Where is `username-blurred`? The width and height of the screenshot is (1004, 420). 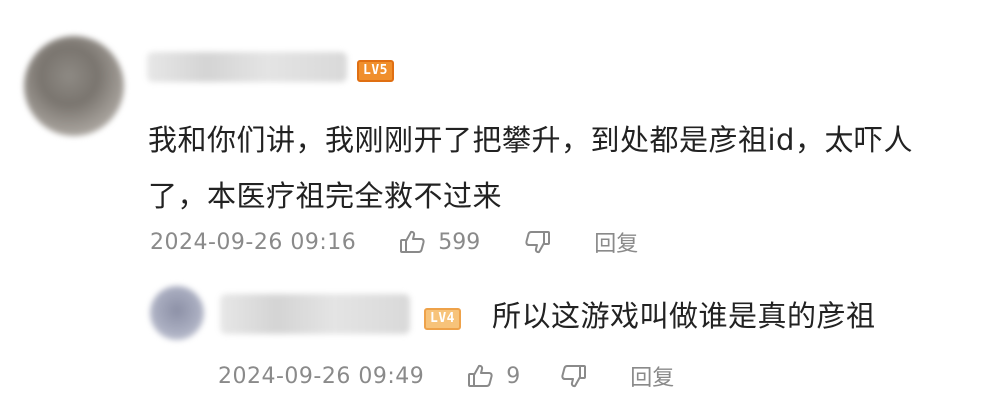 username-blurred is located at coordinates (247, 67).